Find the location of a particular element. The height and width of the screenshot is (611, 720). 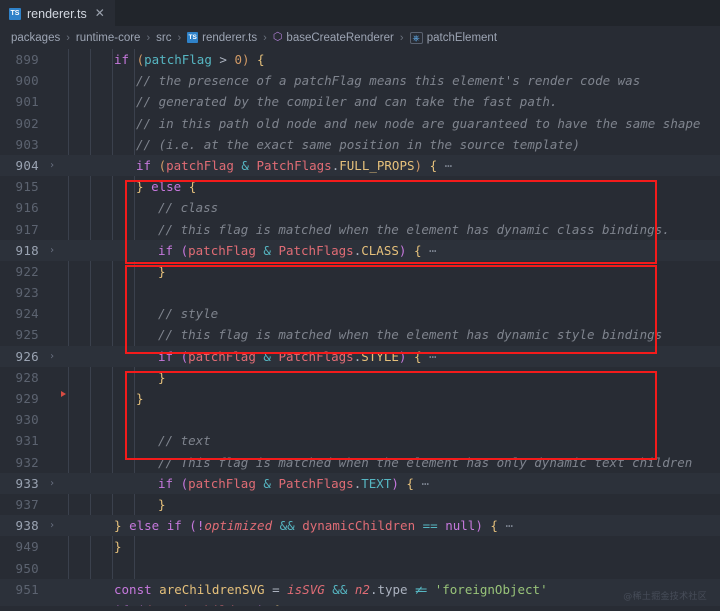

code-text: } else { is located at coordinates (166, 187).